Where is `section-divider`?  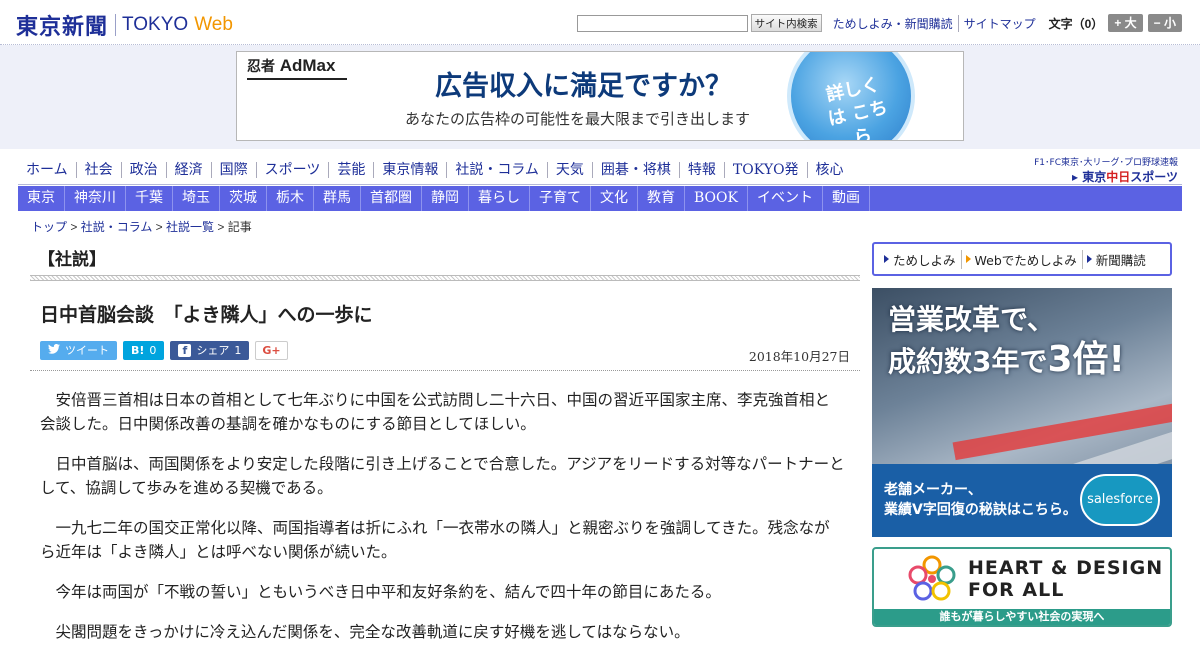 section-divider is located at coordinates (445, 278).